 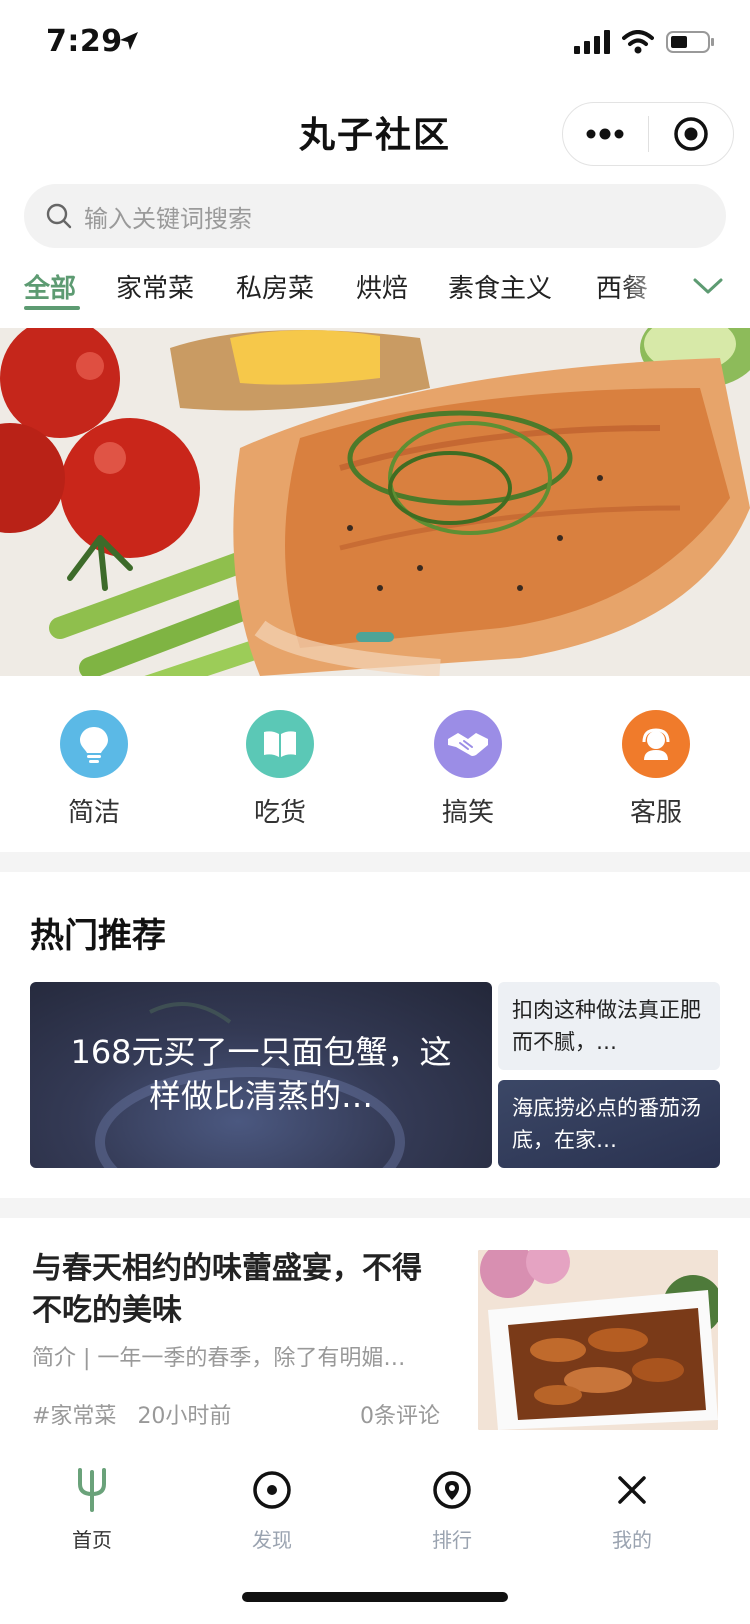 I want to click on tabbar-discover: 发现, so click(x=272, y=1510).